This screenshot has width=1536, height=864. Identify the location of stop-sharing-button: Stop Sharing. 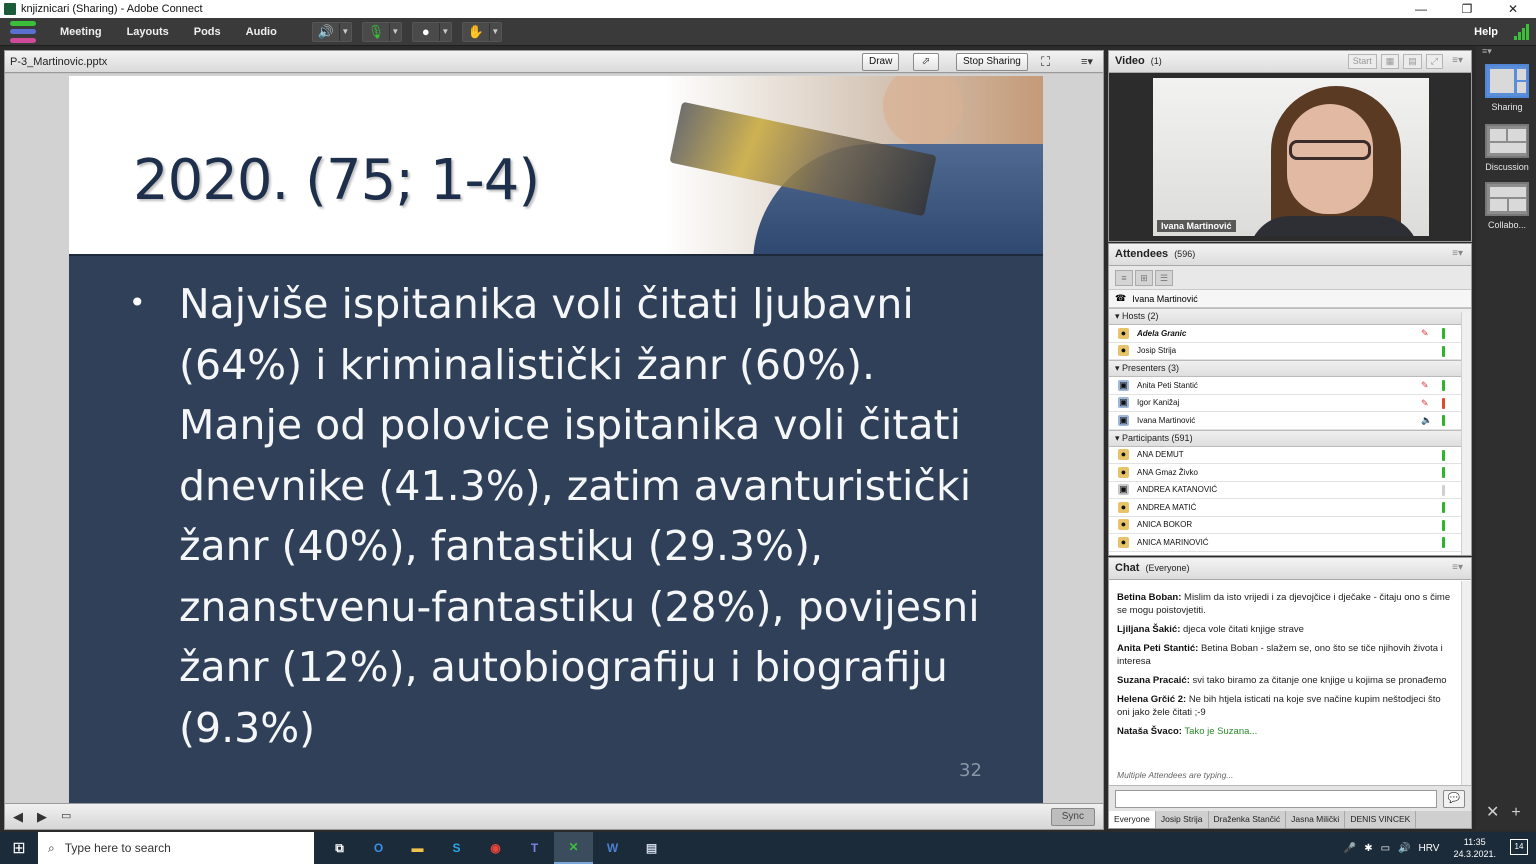
(992, 62).